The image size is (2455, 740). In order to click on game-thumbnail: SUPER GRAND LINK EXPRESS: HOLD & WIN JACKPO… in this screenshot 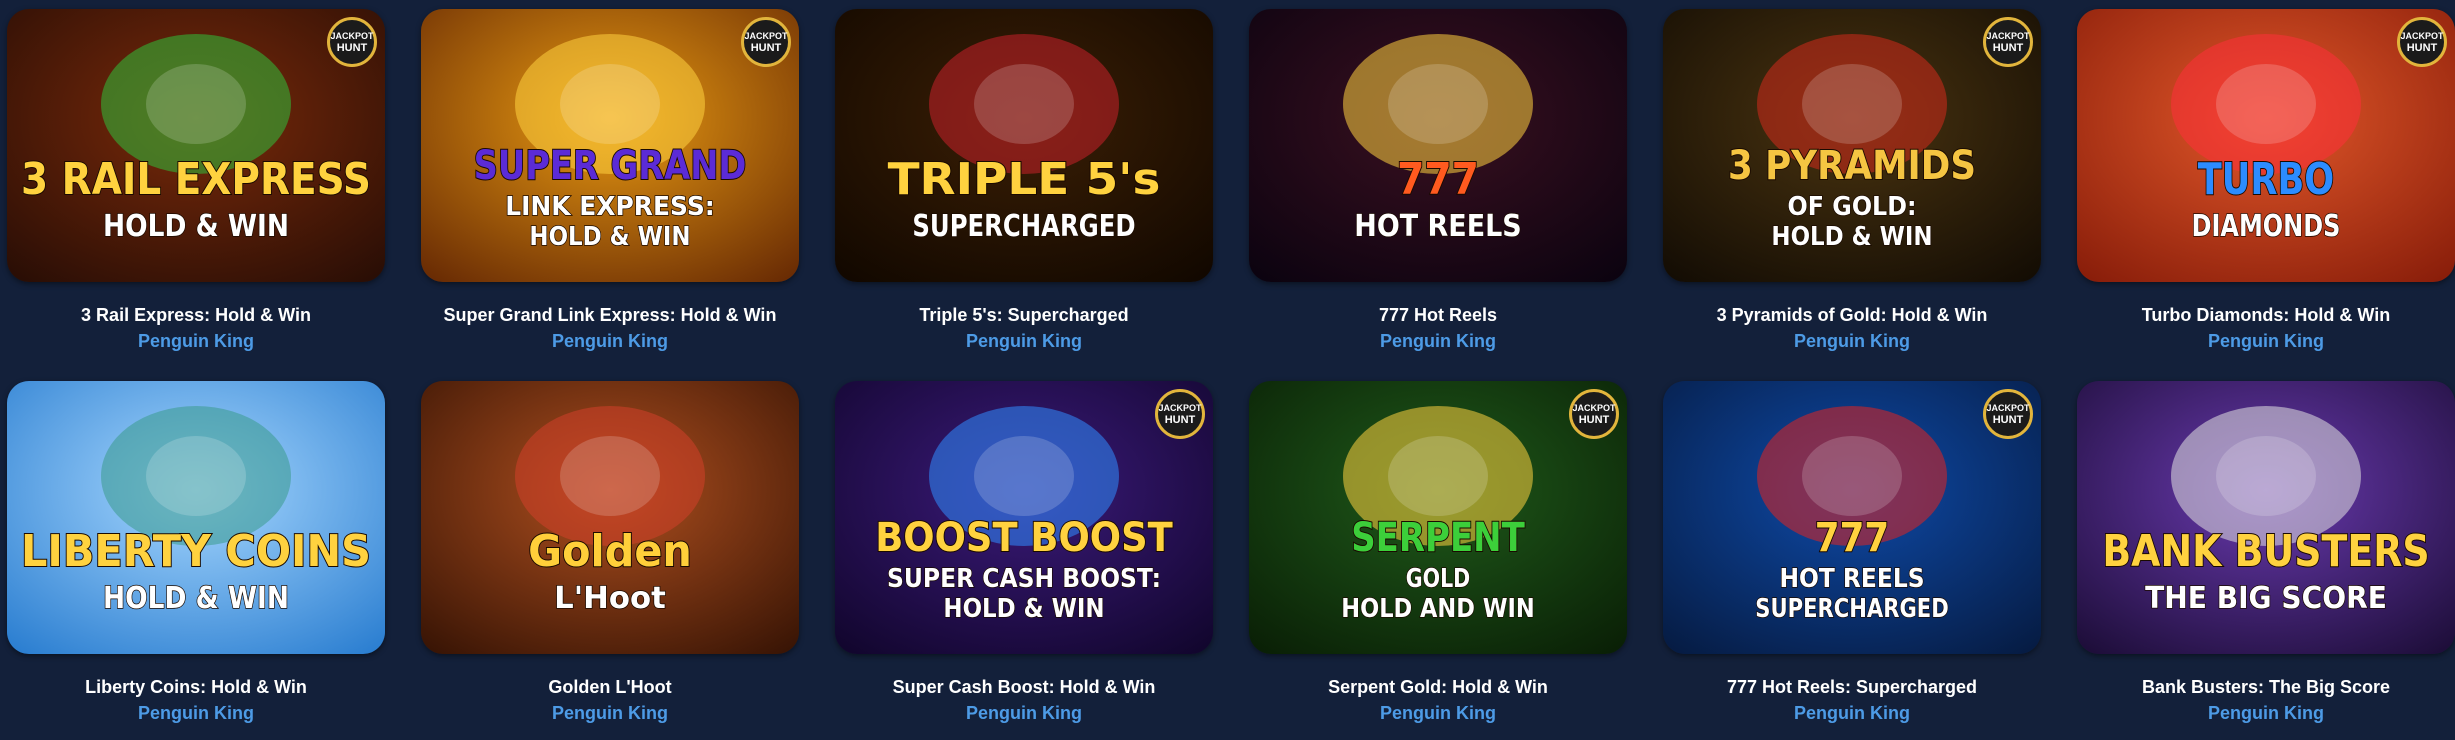, I will do `click(610, 145)`.